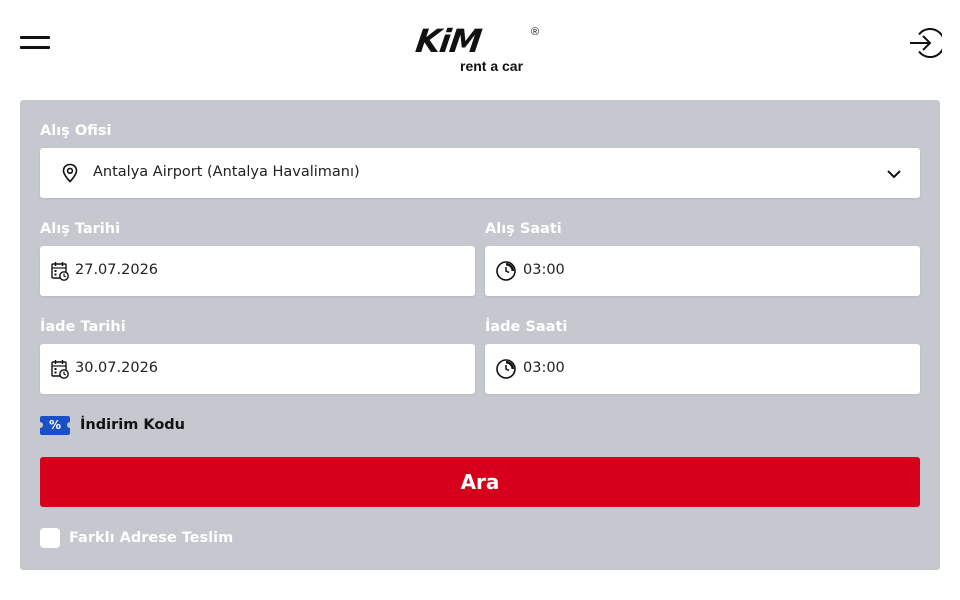 The height and width of the screenshot is (600, 960). Describe the element at coordinates (257, 271) in the screenshot. I see `pickup-date-field: 27.07.2026` at that location.